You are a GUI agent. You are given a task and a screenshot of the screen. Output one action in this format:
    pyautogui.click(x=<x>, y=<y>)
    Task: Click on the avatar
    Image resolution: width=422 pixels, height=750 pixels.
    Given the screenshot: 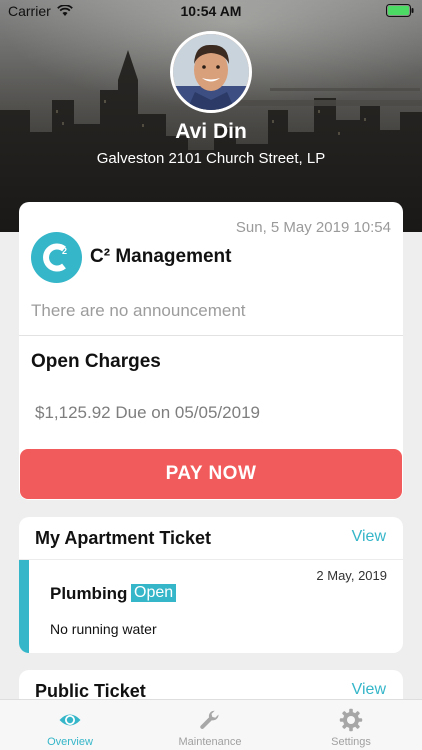 What is the action you would take?
    pyautogui.click(x=211, y=72)
    